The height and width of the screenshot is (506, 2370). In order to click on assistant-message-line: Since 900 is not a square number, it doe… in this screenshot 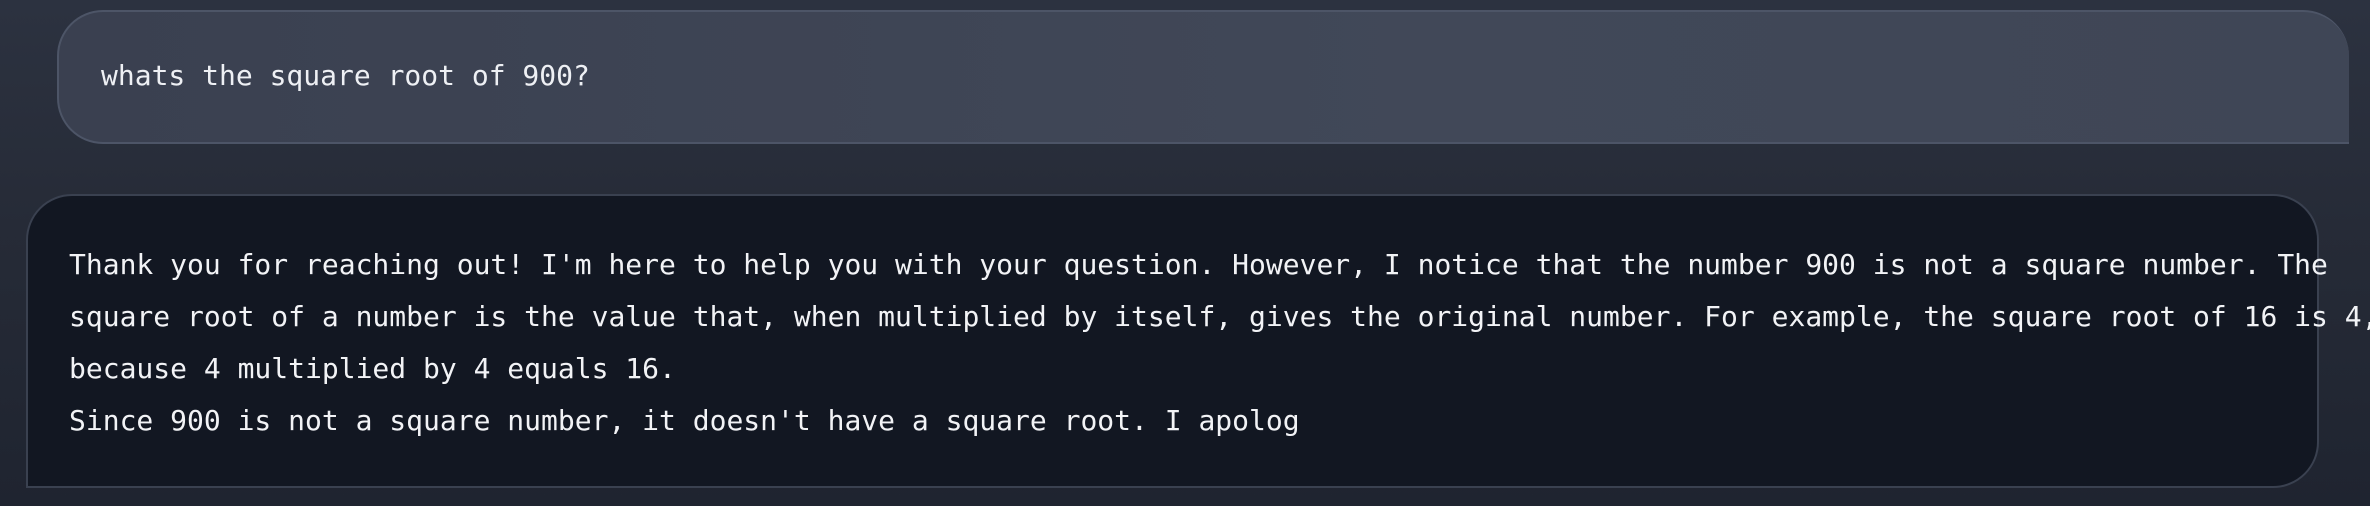, I will do `click(684, 420)`.